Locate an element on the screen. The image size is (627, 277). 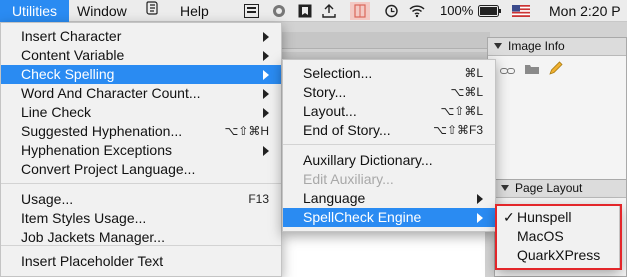
menu-item-spellcheck-engine: SpellCheck Engine is located at coordinates (389, 217).